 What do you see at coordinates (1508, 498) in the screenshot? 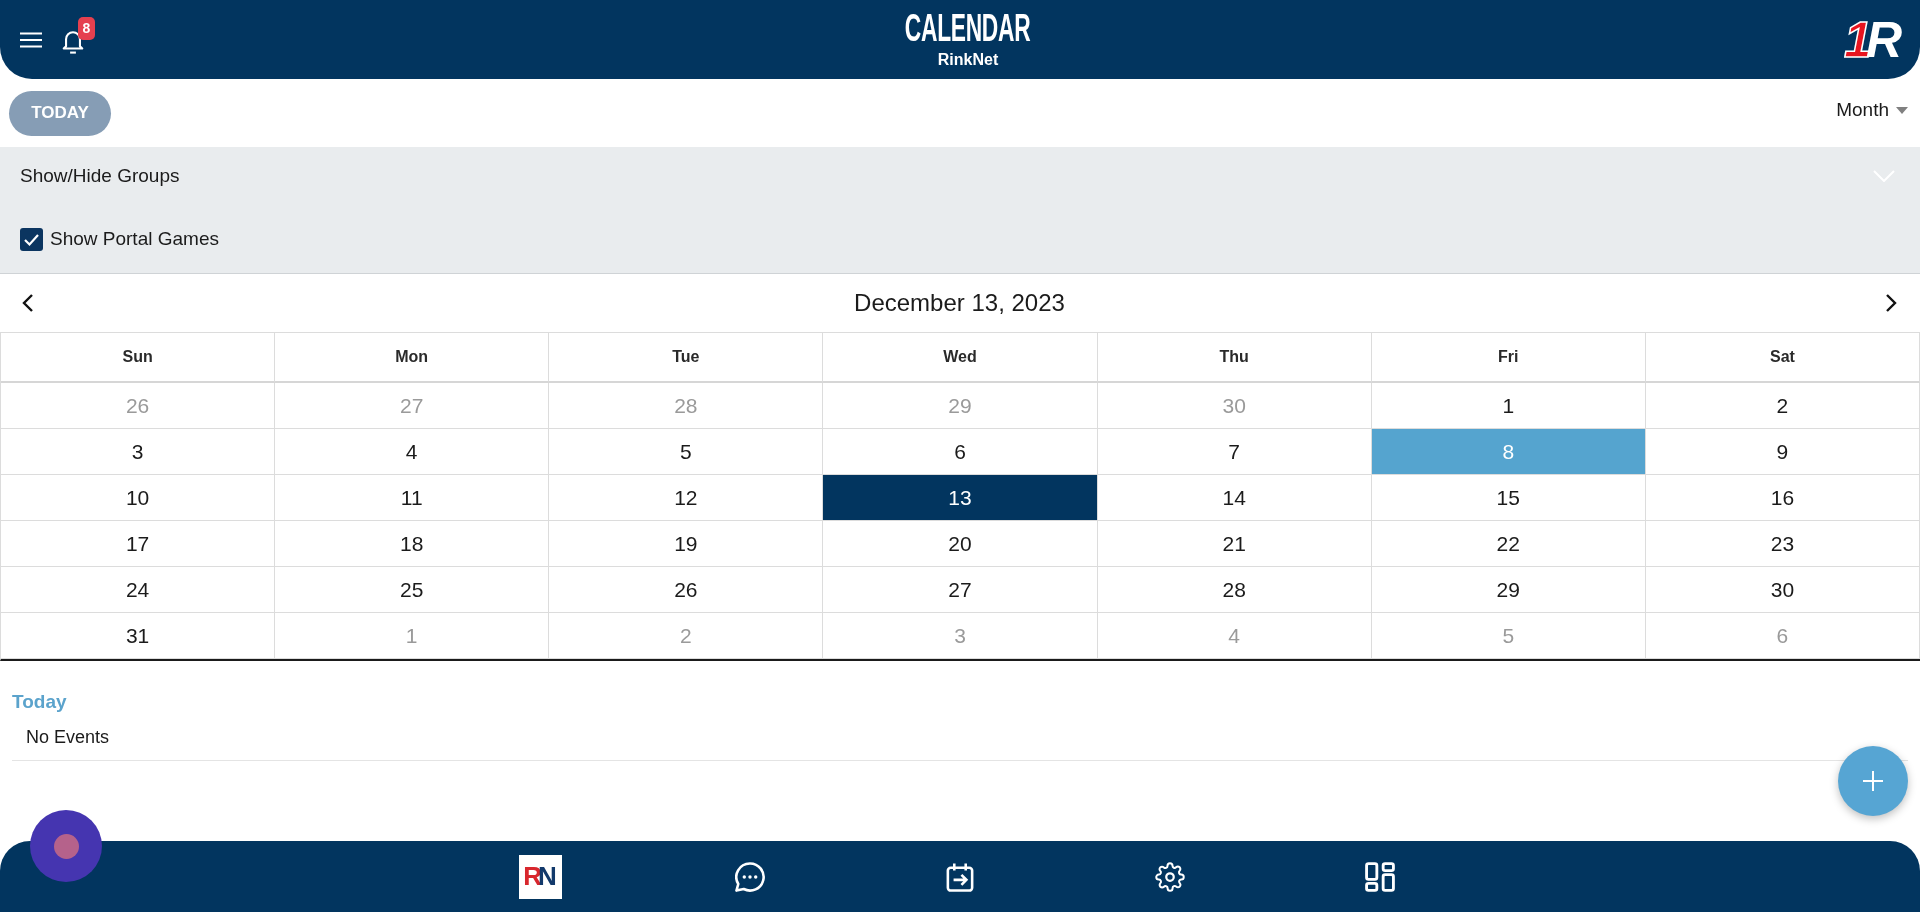
I see `calendar-day: 15` at bounding box center [1508, 498].